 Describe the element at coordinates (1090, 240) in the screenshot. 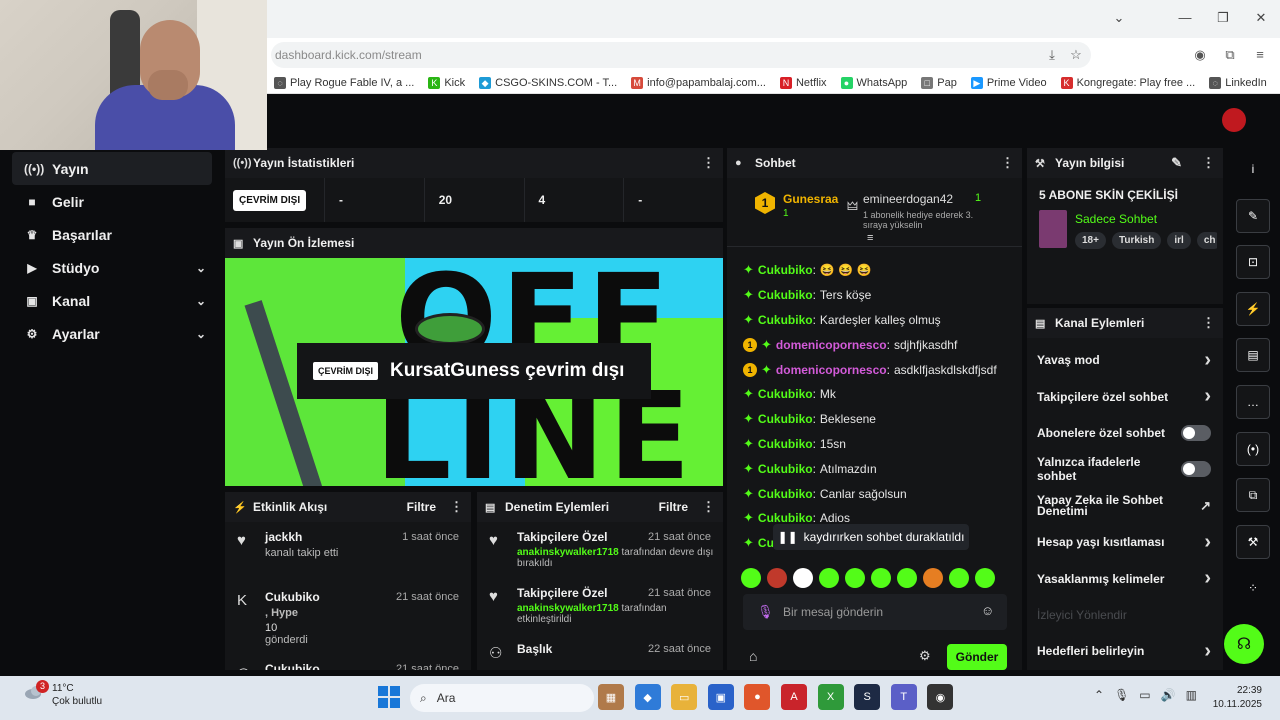

I see `stream-tag: 18+` at that location.